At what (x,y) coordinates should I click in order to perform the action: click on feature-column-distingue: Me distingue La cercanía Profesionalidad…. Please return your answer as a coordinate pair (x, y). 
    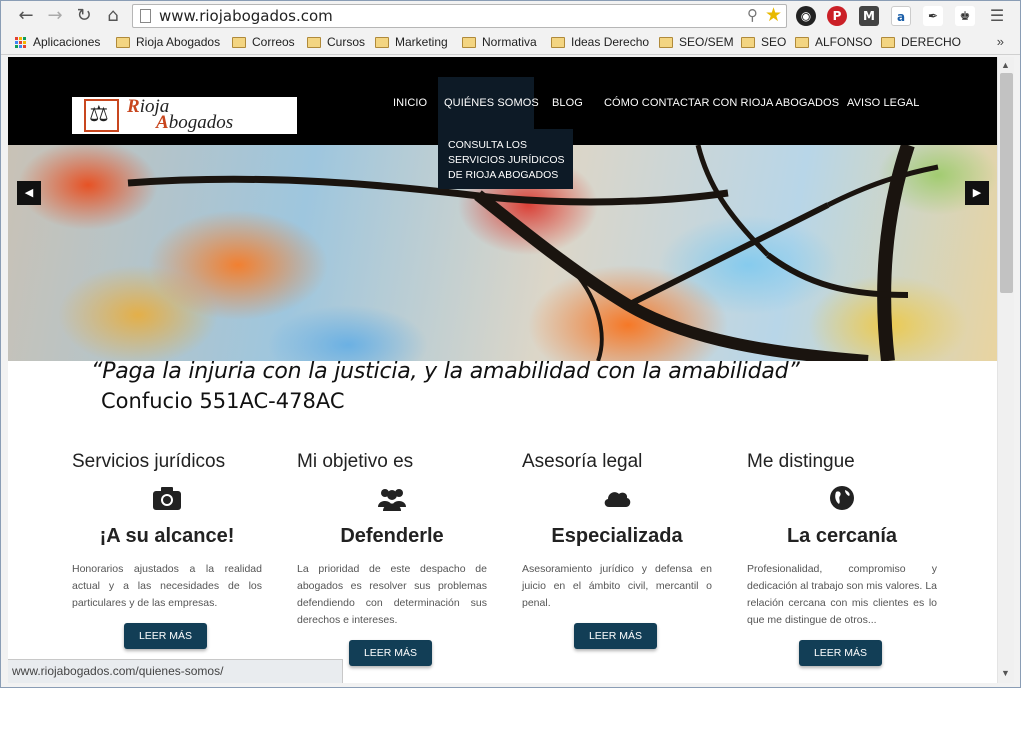
    Looking at the image, I should click on (842, 558).